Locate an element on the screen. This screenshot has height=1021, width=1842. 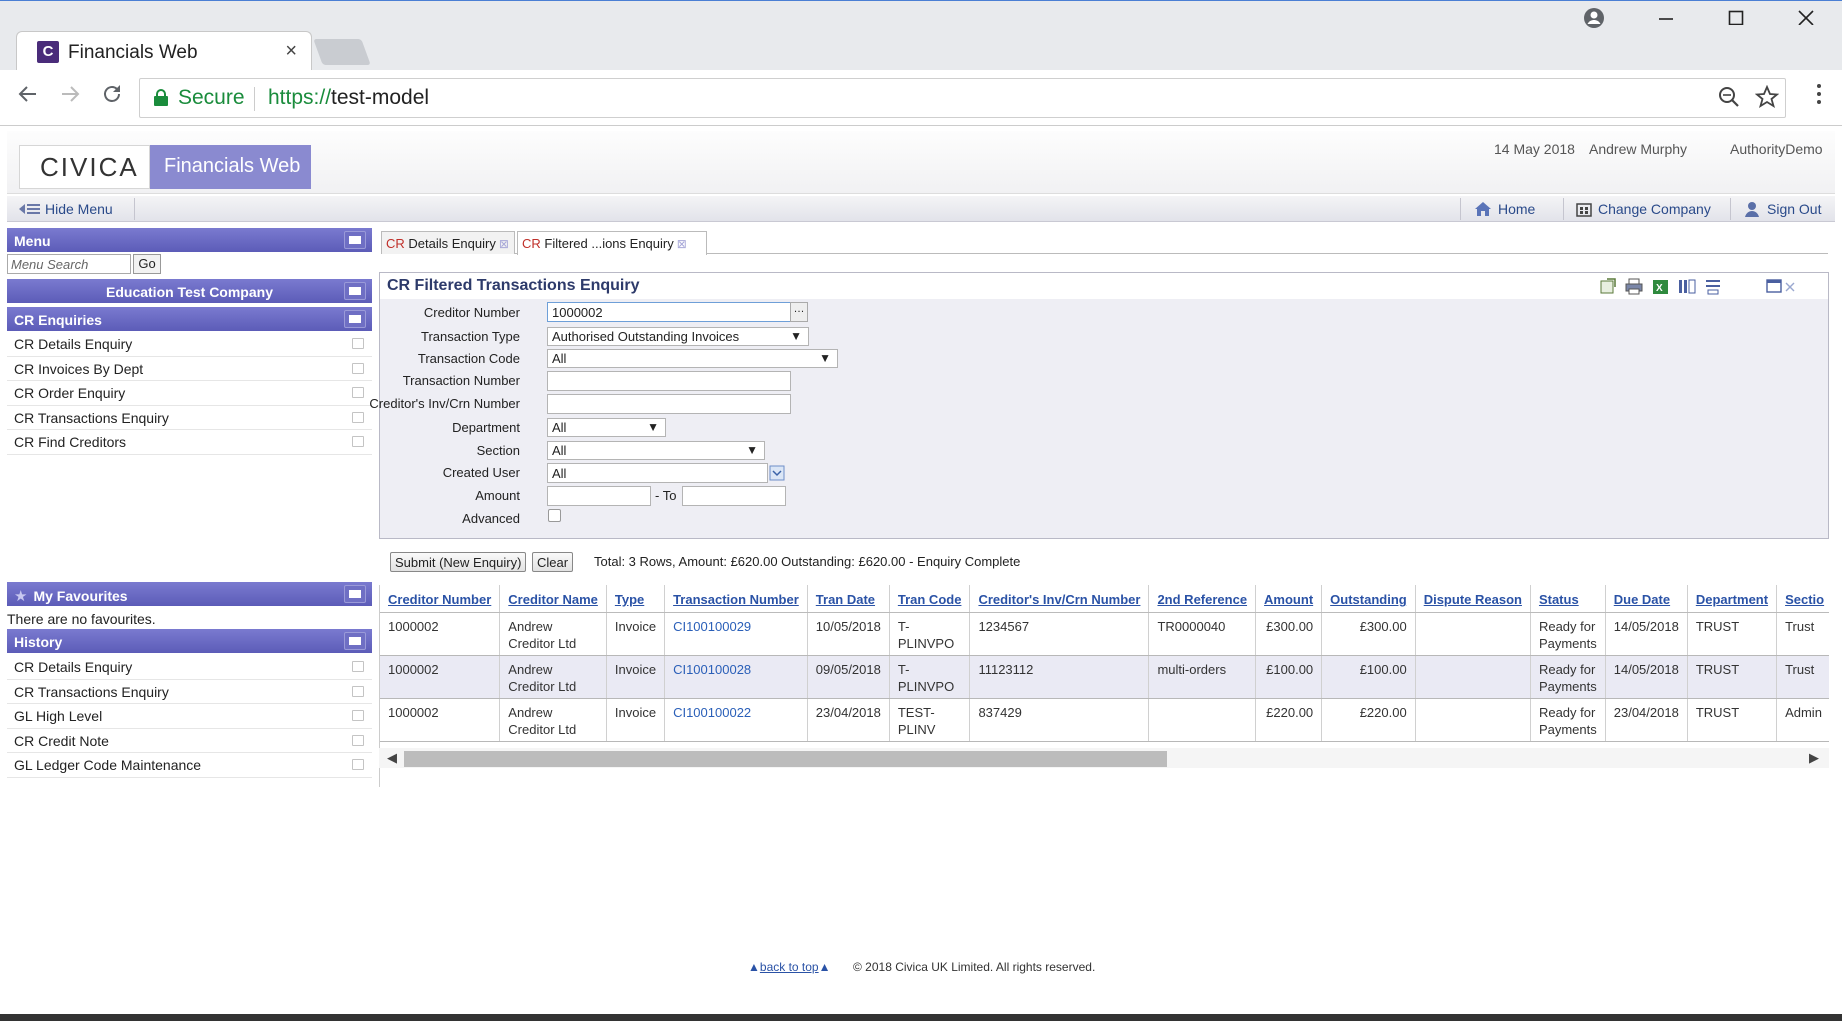
transaction-link: CI100100029 is located at coordinates (736, 634).